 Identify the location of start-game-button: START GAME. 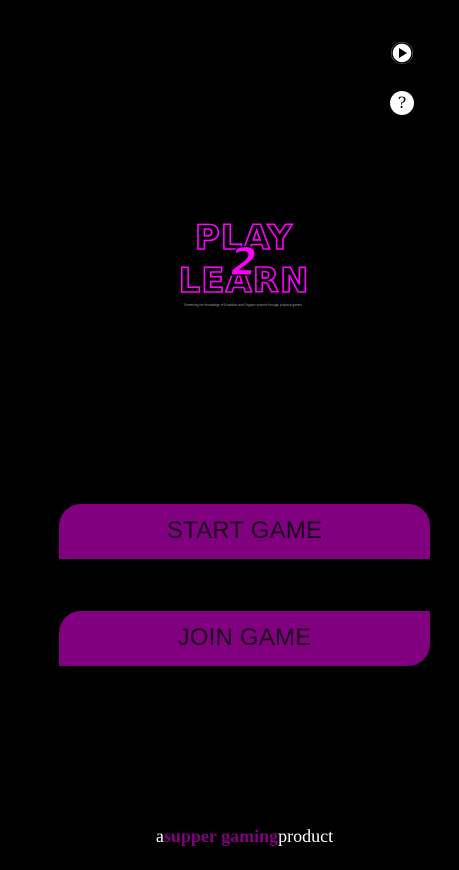
(244, 531).